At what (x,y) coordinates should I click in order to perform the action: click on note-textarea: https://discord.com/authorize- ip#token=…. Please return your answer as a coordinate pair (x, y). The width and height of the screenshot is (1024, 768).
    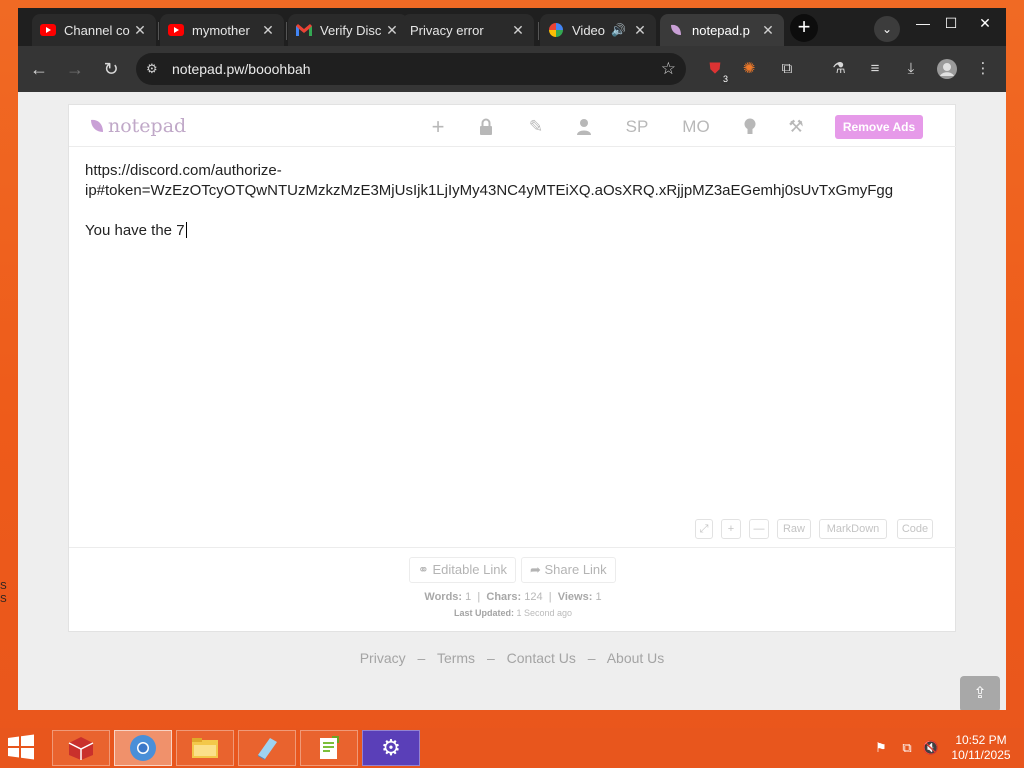
    Looking at the image, I should click on (513, 201).